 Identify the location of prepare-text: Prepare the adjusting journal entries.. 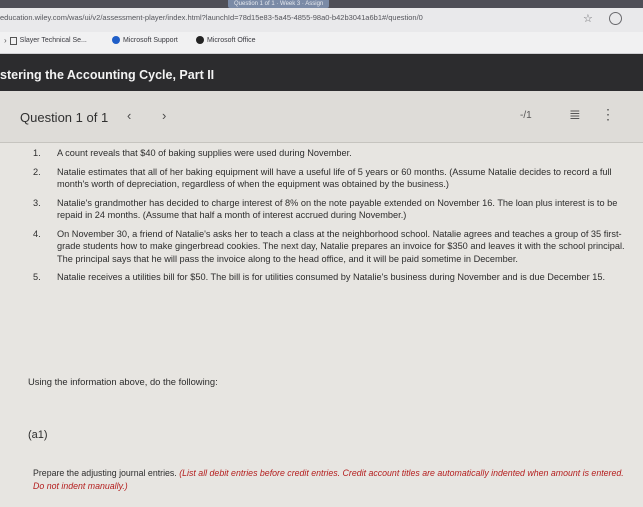
(105, 473).